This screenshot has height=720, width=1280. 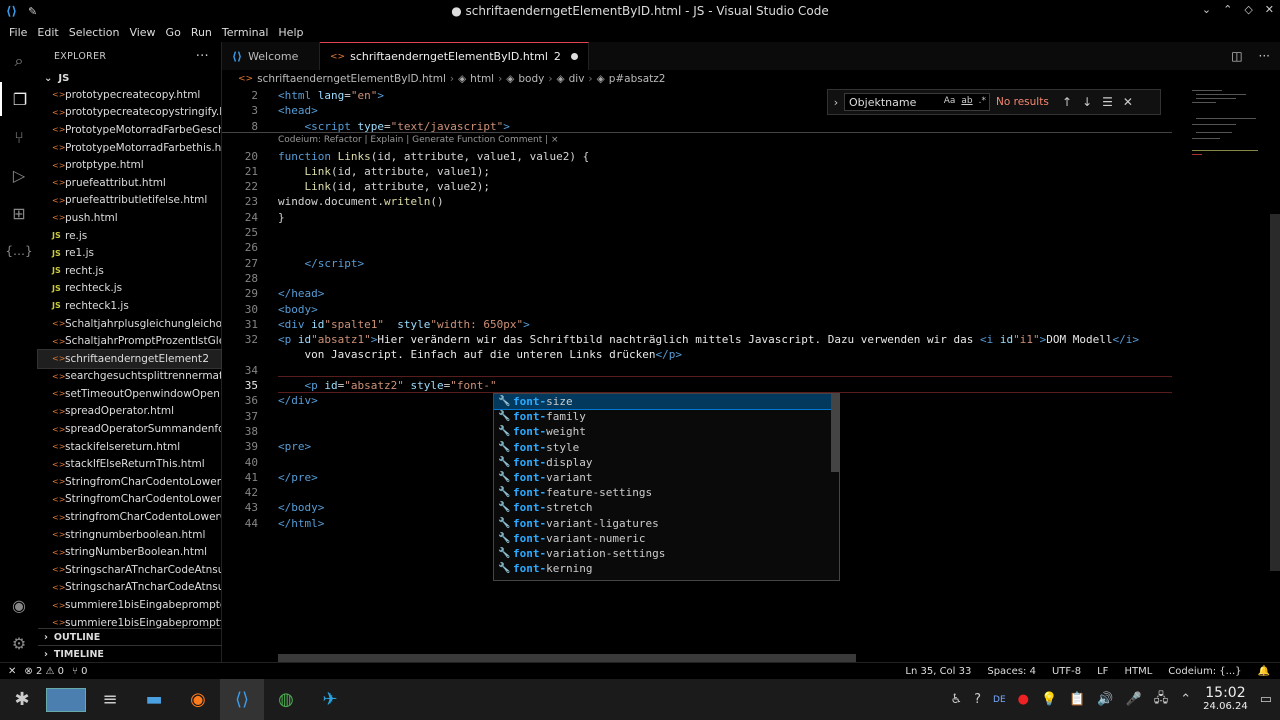 I want to click on split-editor-icon: ◫, so click(x=1236, y=56).